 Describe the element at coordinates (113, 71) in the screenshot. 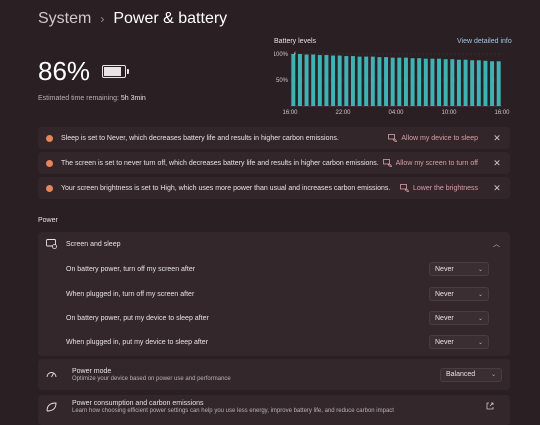

I see `battery-level-fill` at that location.